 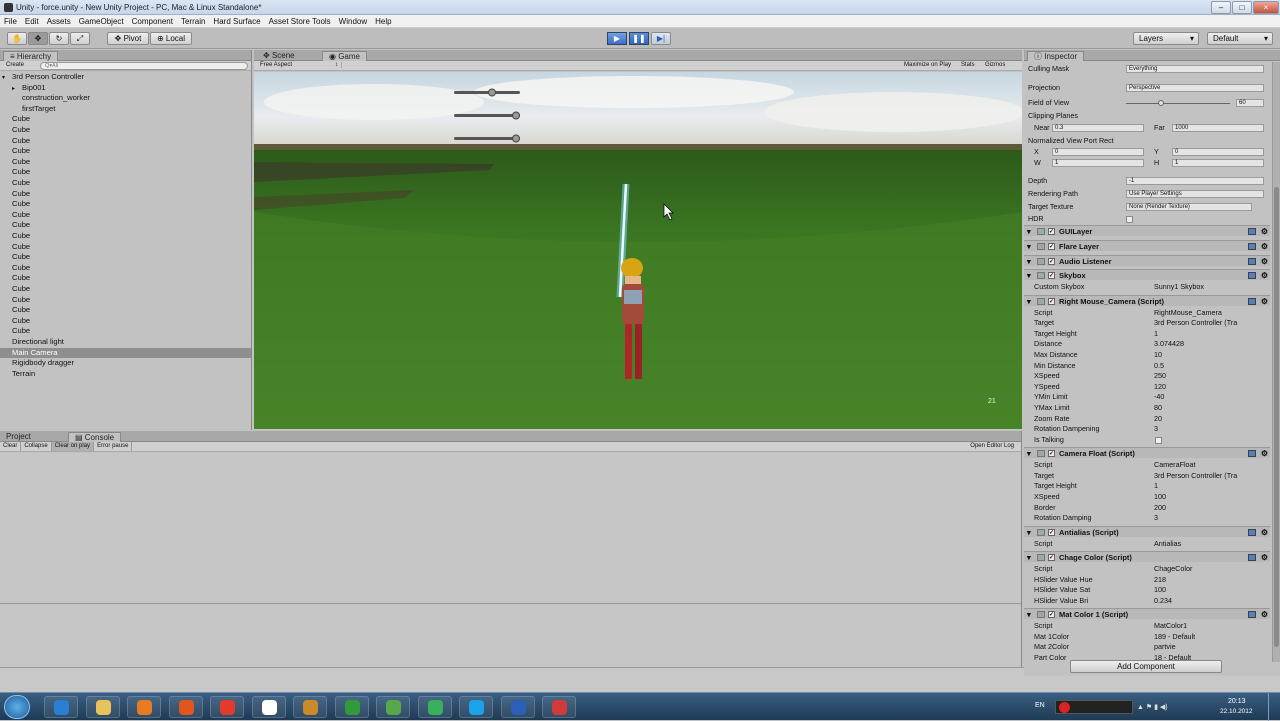 I want to click on clock-time: 20:13, so click(x=1237, y=701).